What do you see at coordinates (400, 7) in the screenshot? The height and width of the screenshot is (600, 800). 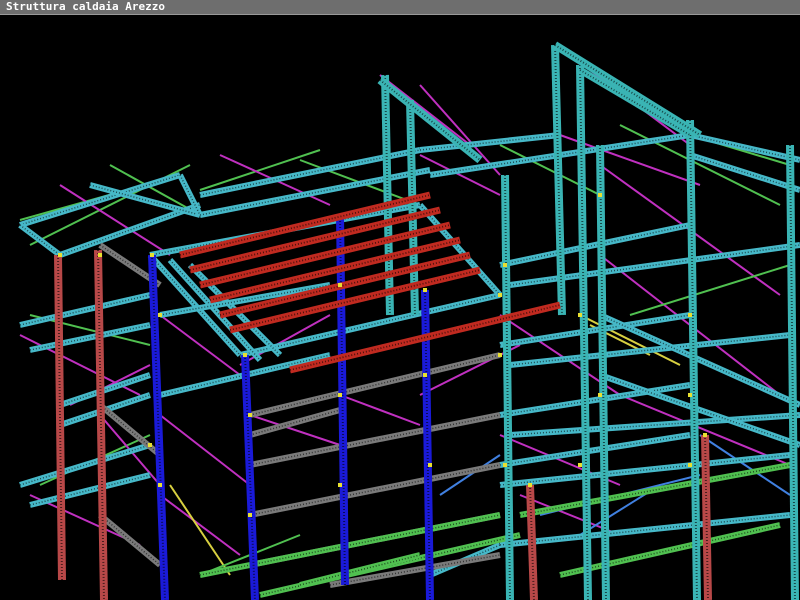 I see `title-bar: Struttura caldaia Arezzo` at bounding box center [400, 7].